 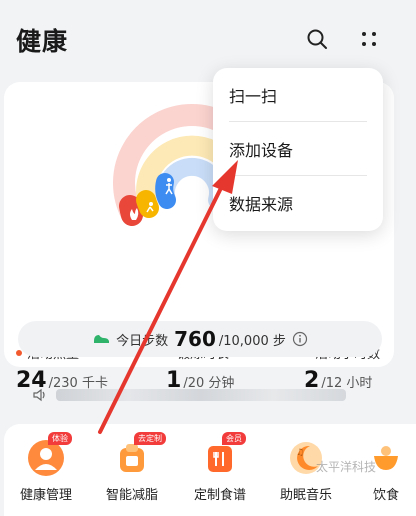 What do you see at coordinates (305, 495) in the screenshot?
I see `service-label: 助眠音乐` at bounding box center [305, 495].